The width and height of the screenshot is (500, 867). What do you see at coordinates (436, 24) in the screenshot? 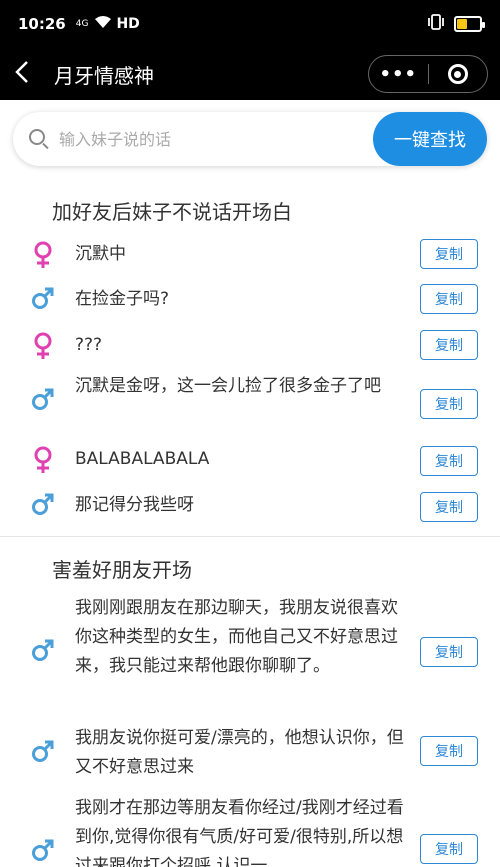
I see `vibrate-icon` at bounding box center [436, 24].